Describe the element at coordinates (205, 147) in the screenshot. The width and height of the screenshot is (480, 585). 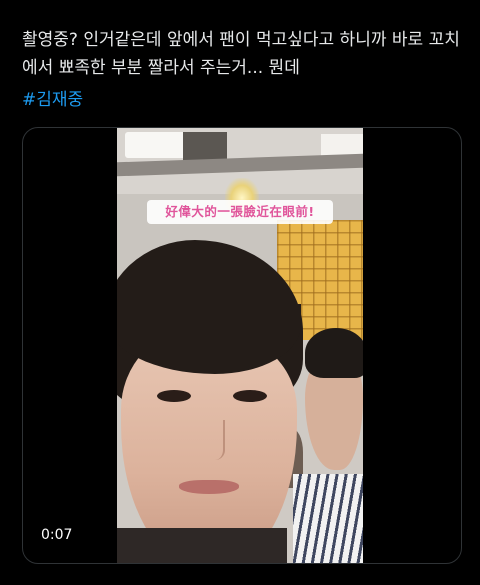
I see `video-ceiling-fixture` at that location.